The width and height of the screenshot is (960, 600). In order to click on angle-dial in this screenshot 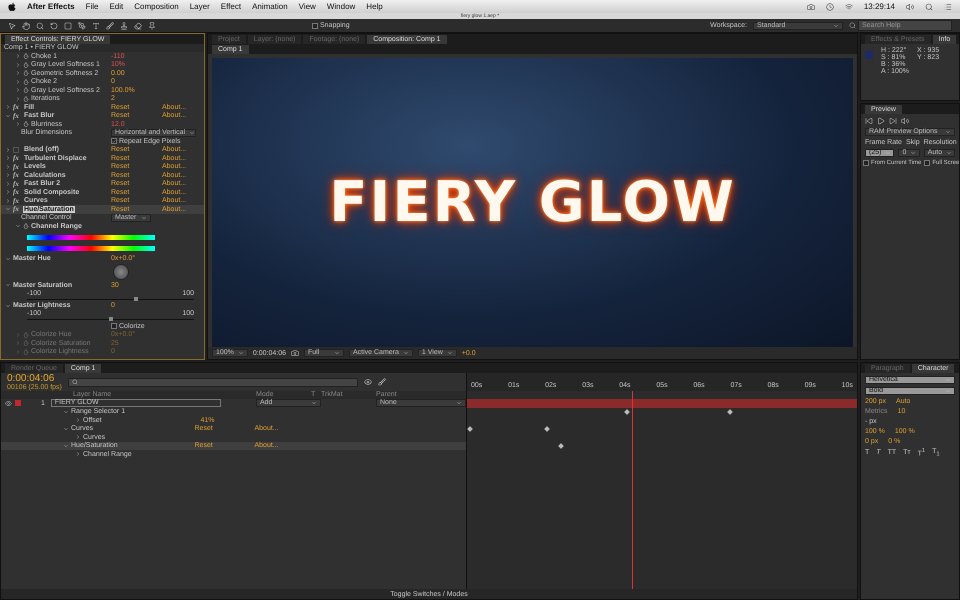, I will do `click(121, 272)`.